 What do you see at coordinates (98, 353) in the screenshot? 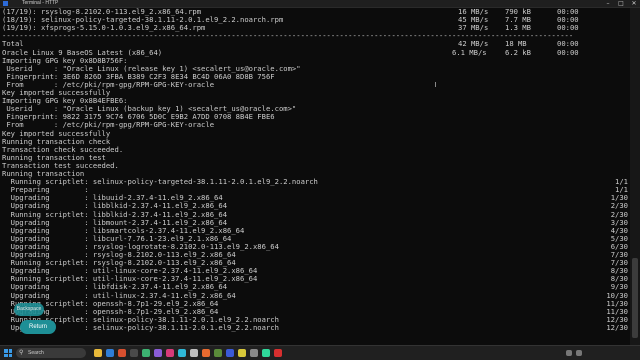
I see `file-explorer-icon` at bounding box center [98, 353].